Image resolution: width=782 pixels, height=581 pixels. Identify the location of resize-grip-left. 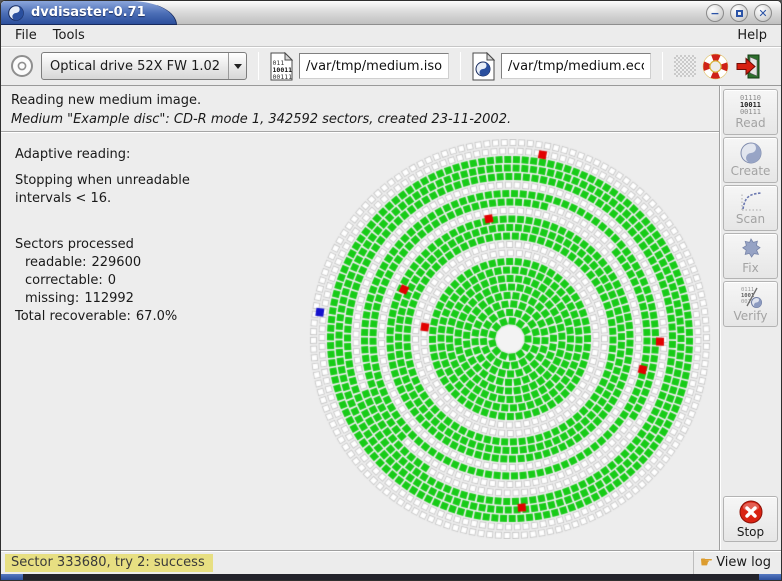
(12, 577).